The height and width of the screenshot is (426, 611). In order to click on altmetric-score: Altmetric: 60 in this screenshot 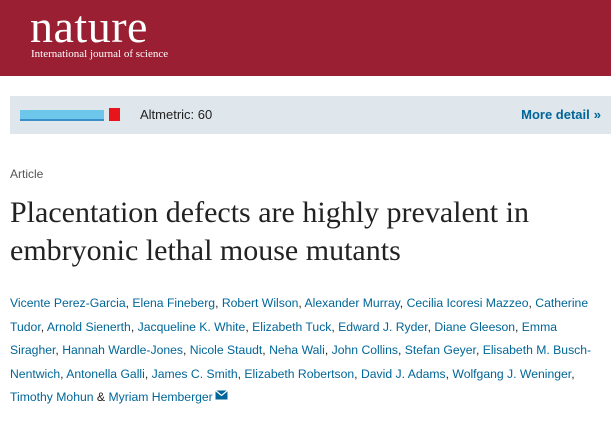, I will do `click(176, 114)`.